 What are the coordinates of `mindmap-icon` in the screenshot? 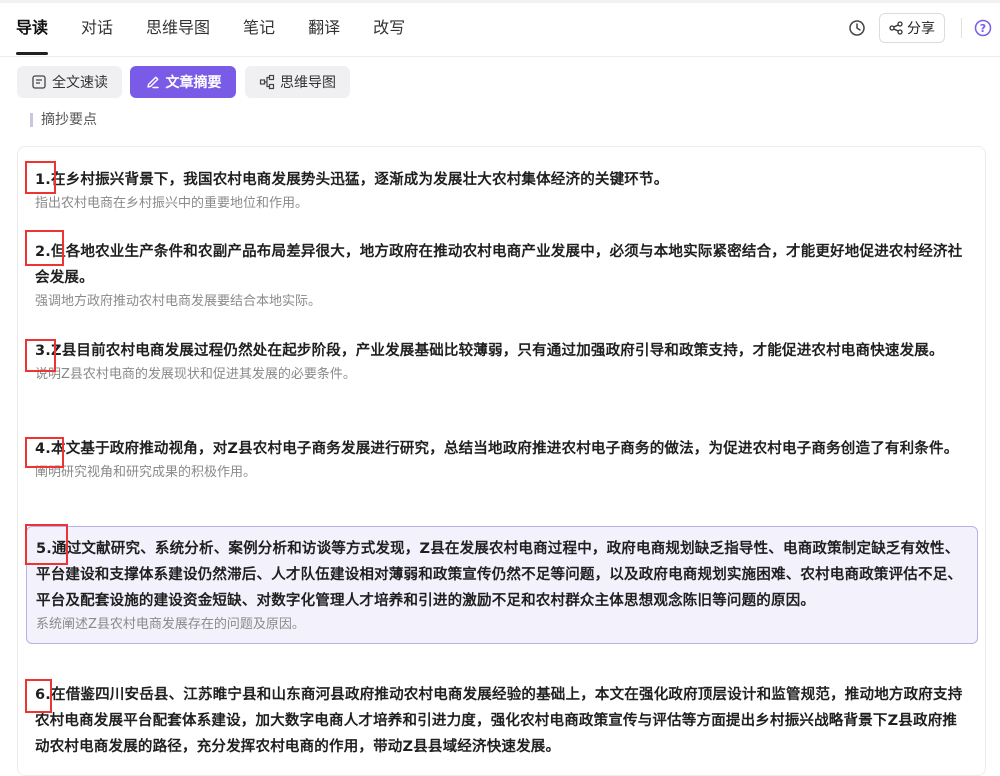 It's located at (267, 82).